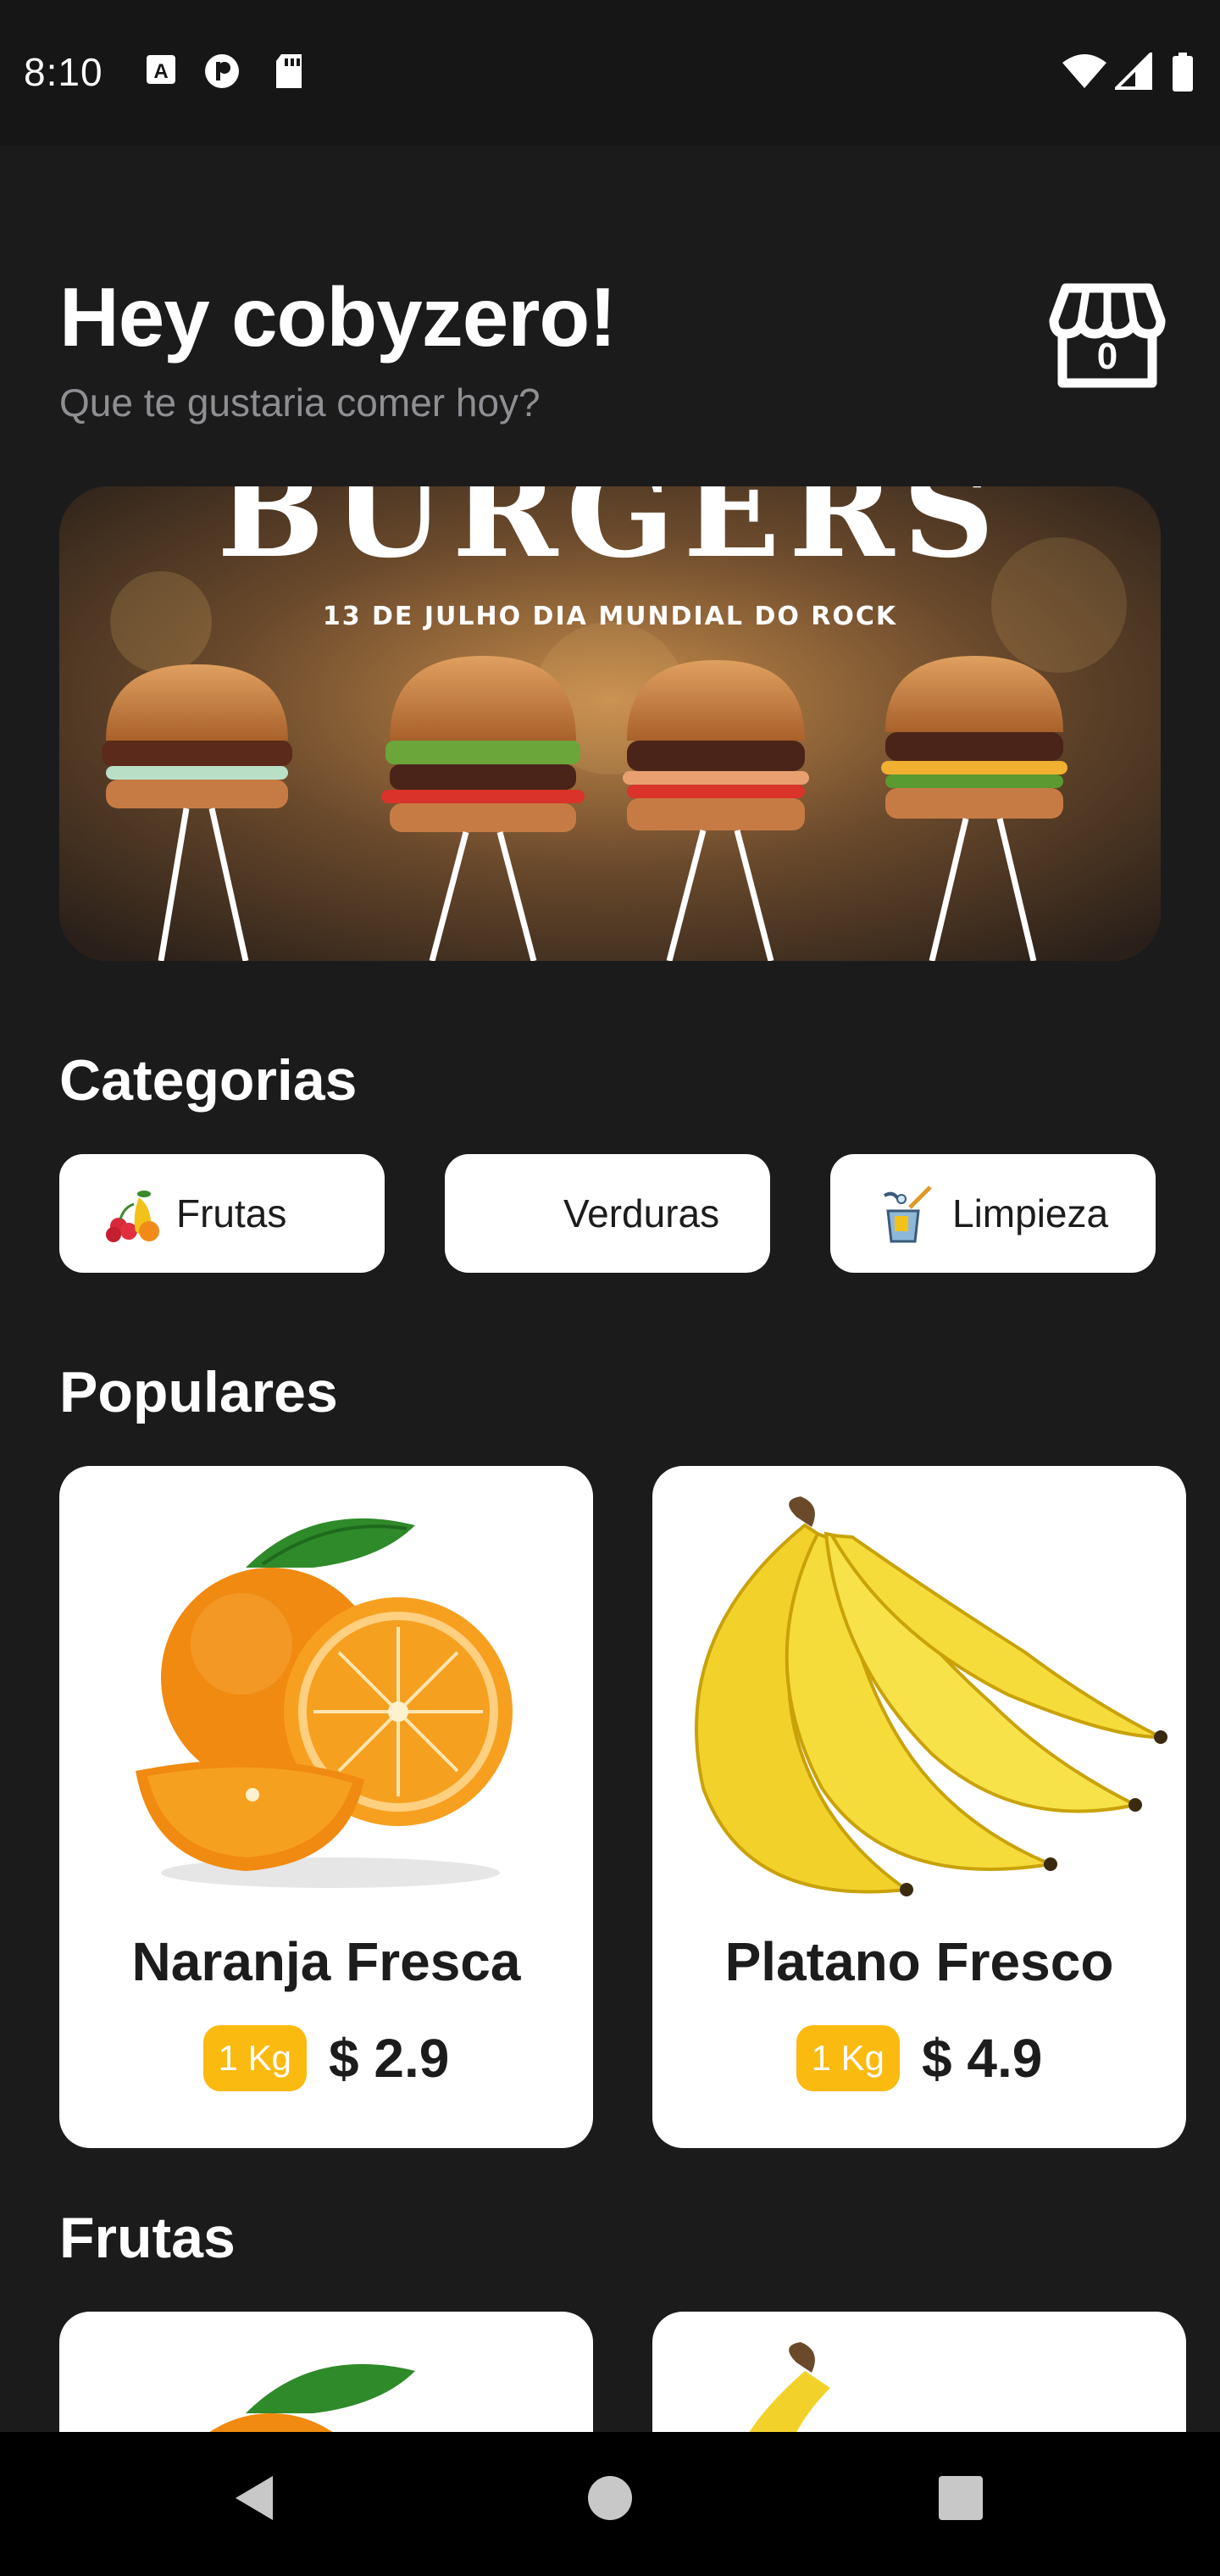 The height and width of the screenshot is (2576, 1220). I want to click on category-chip-verduras: Verduras, so click(607, 1213).